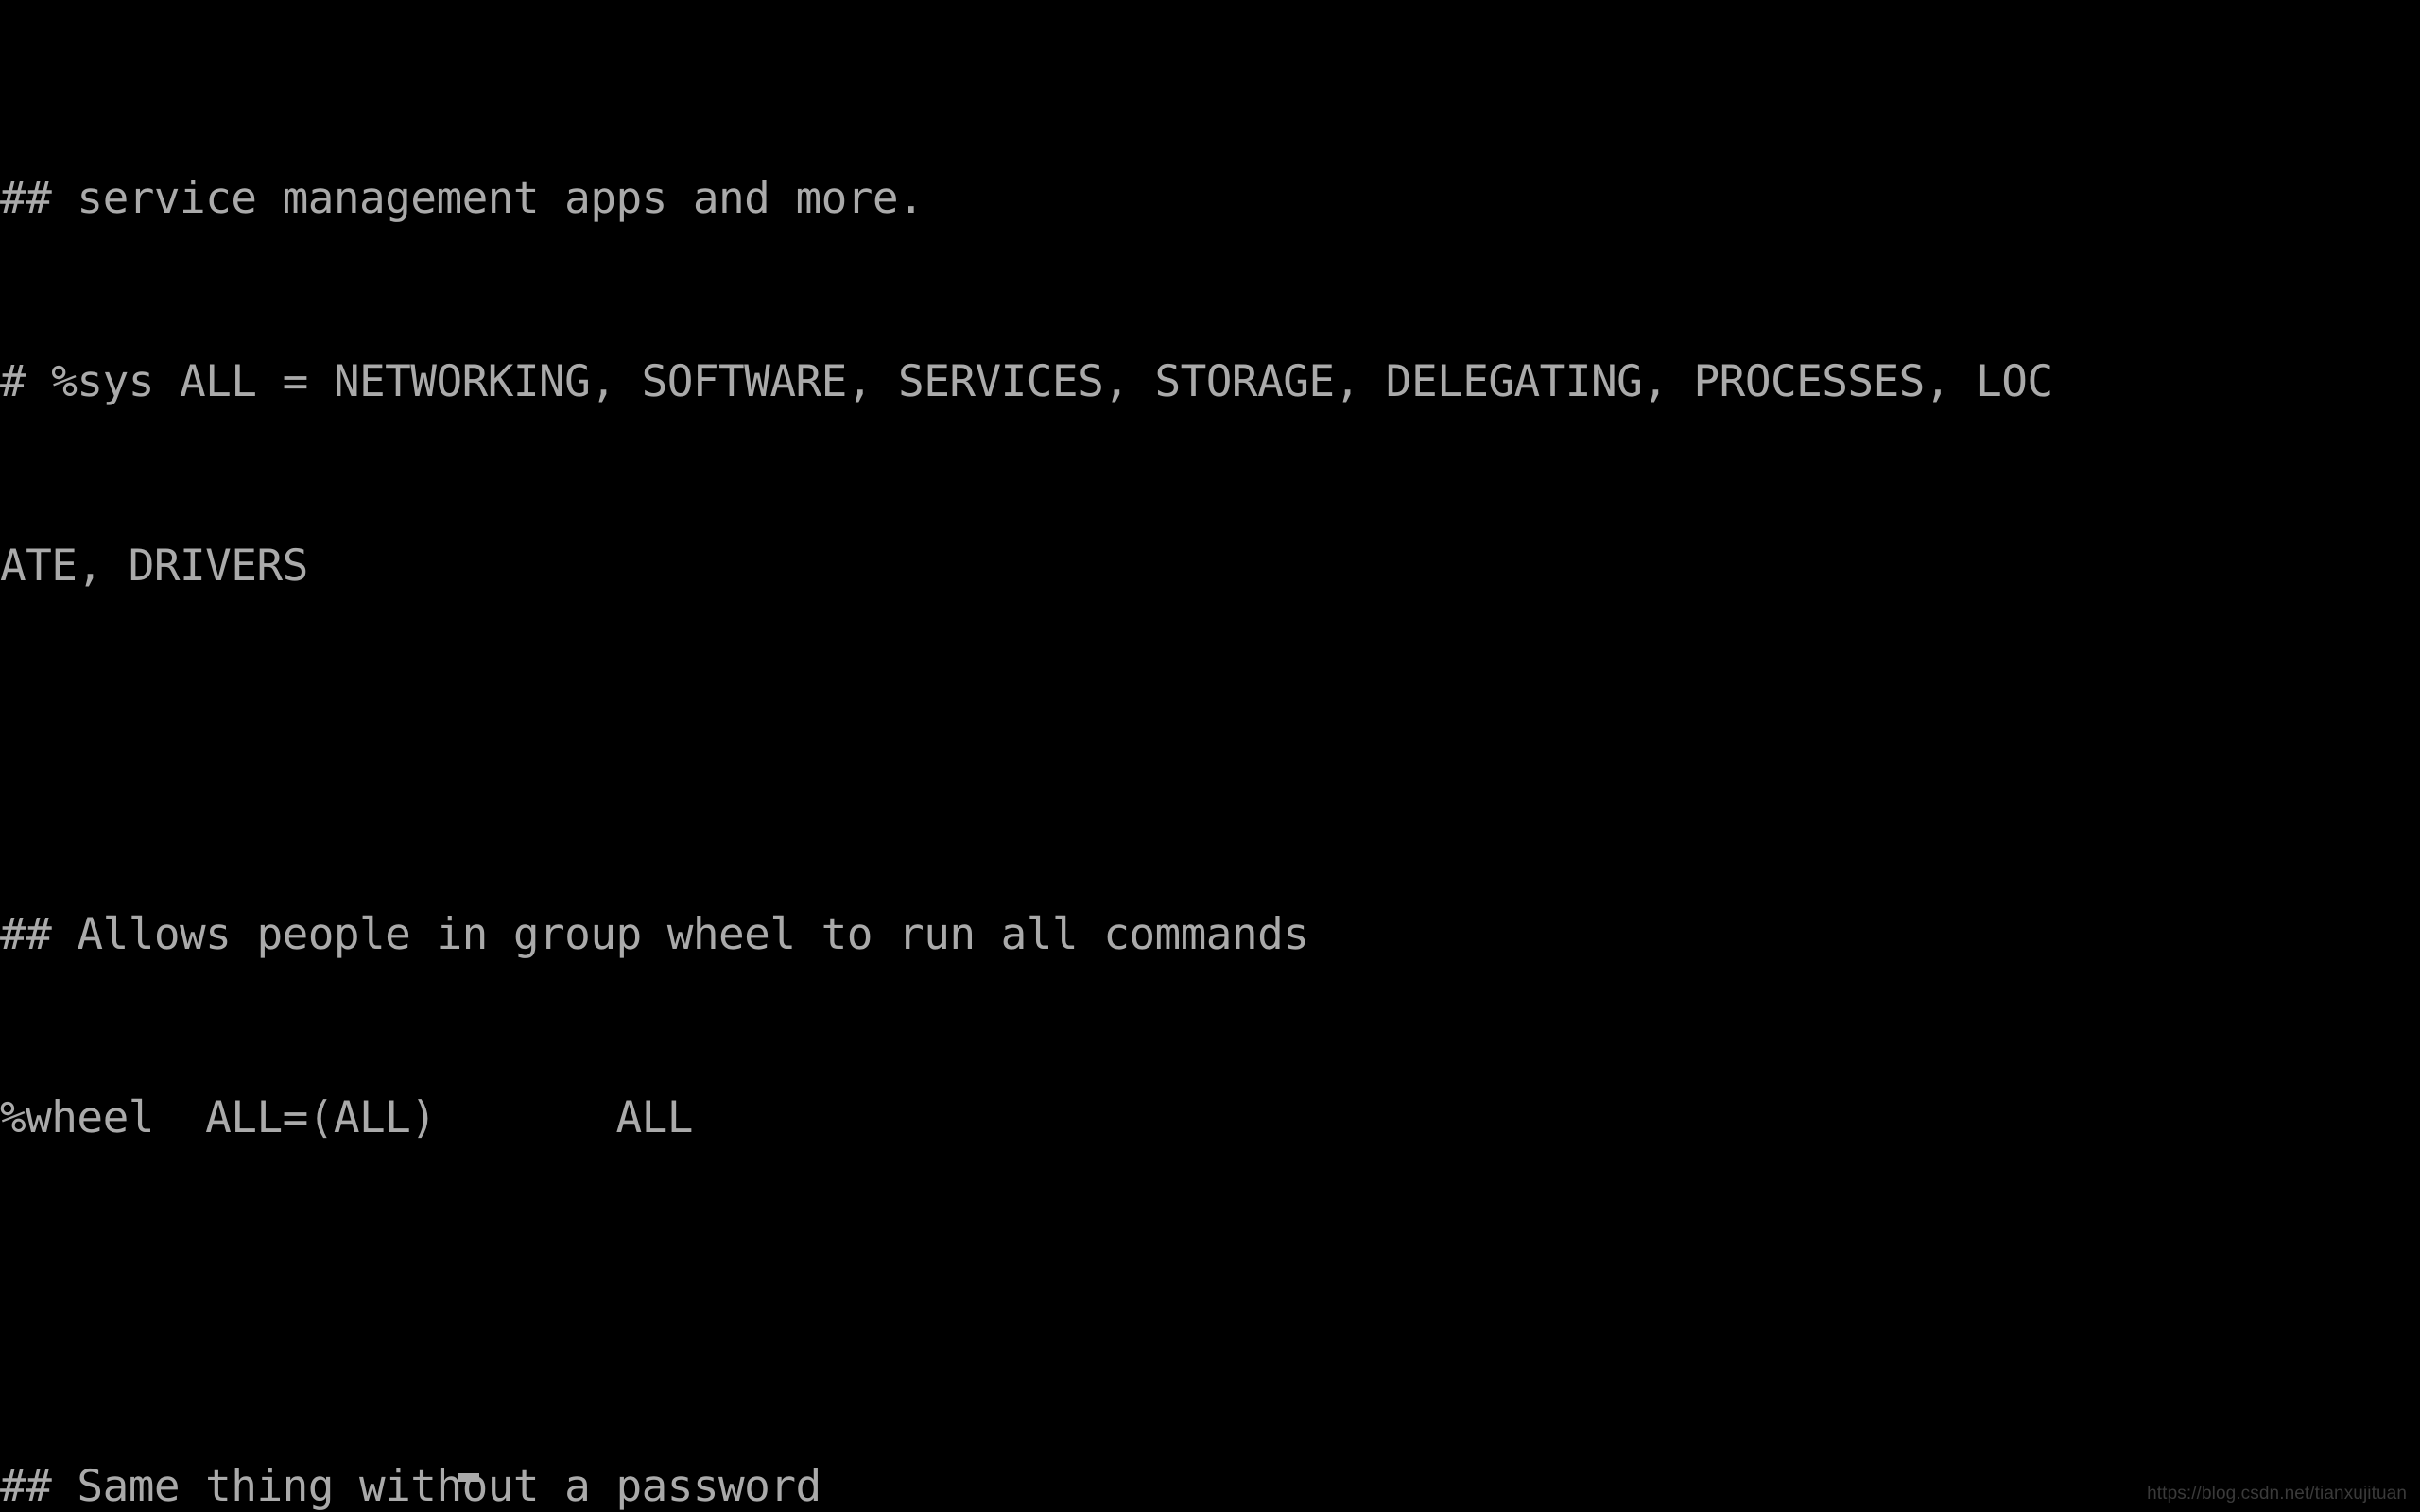 This screenshot has height=1512, width=2420. Describe the element at coordinates (346, 1117) in the screenshot. I see `terminal-line: %wheel ALL=(ALL) ALL` at that location.